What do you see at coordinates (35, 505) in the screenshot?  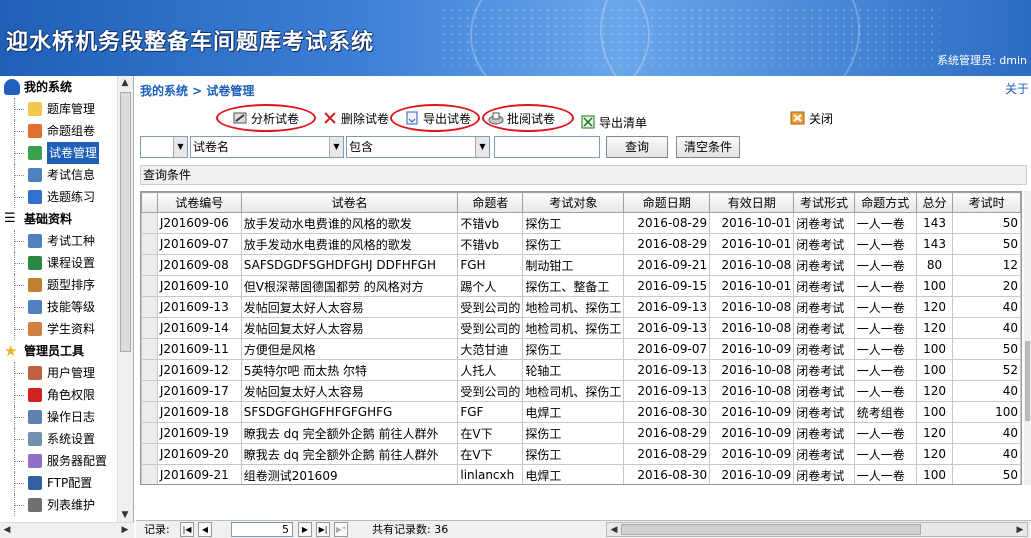 I see `list-doc-icon` at bounding box center [35, 505].